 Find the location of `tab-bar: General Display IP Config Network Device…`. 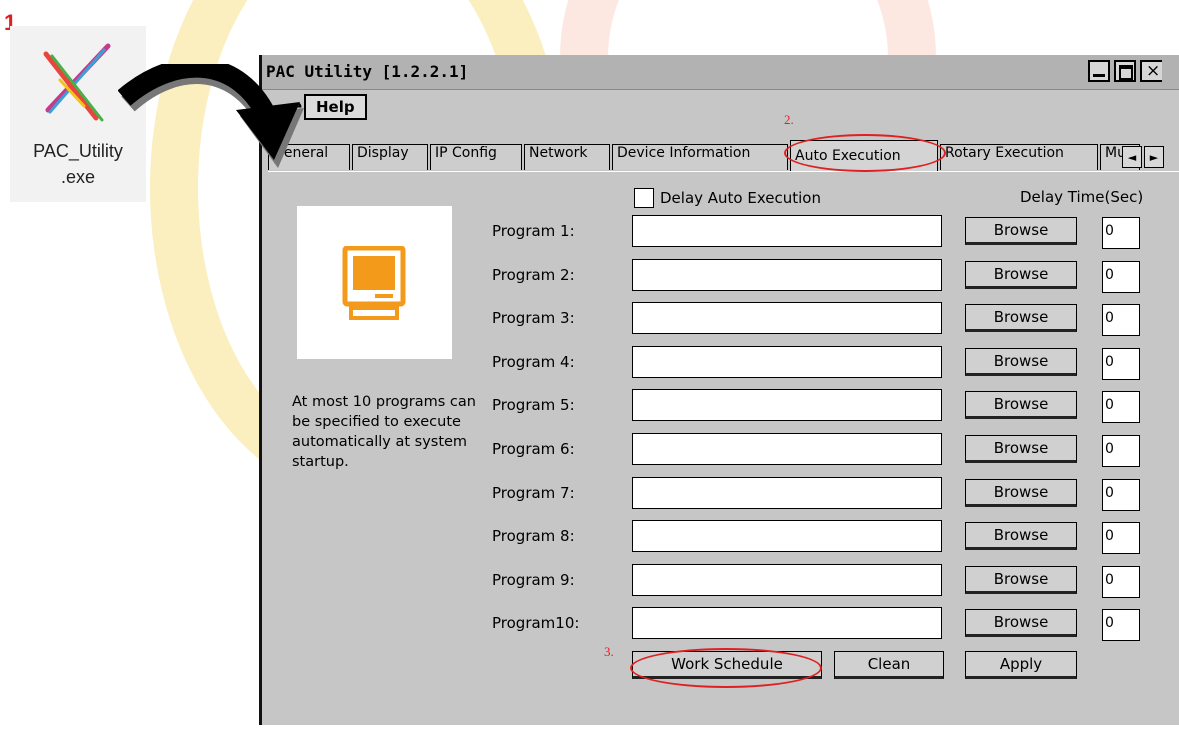

tab-bar: General Display IP Config Network Device… is located at coordinates (720, 156).